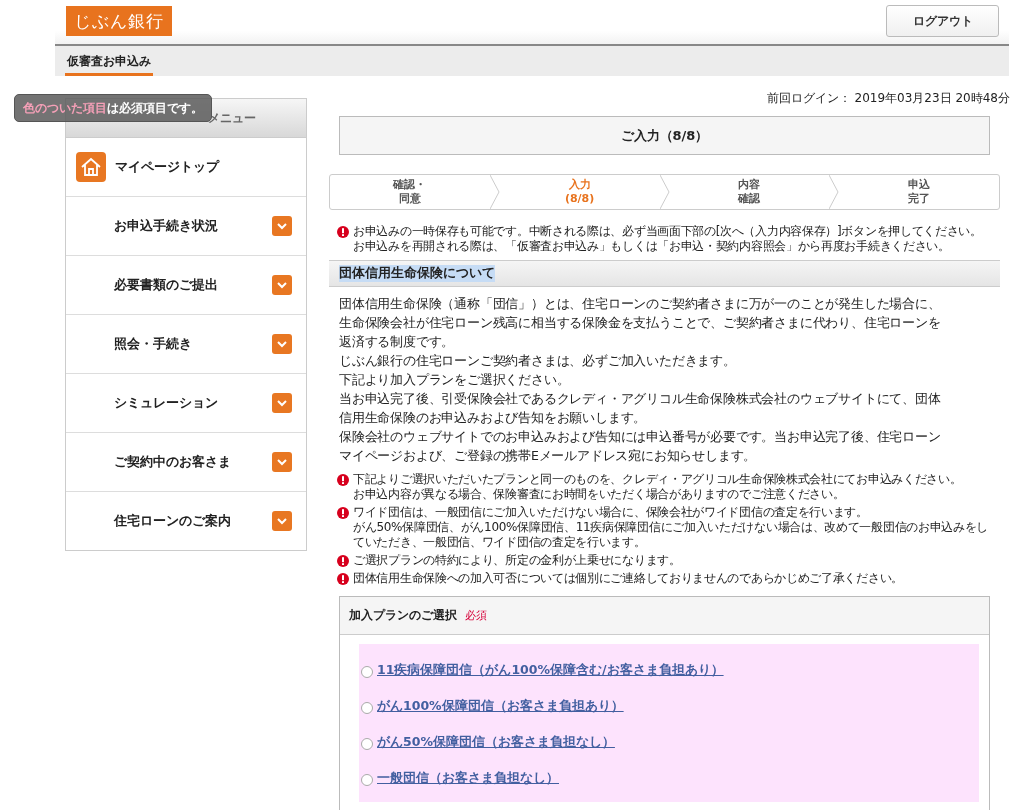 This screenshot has width=1024, height=810. I want to click on sidebar-item: 照会・手続き, so click(186, 344).